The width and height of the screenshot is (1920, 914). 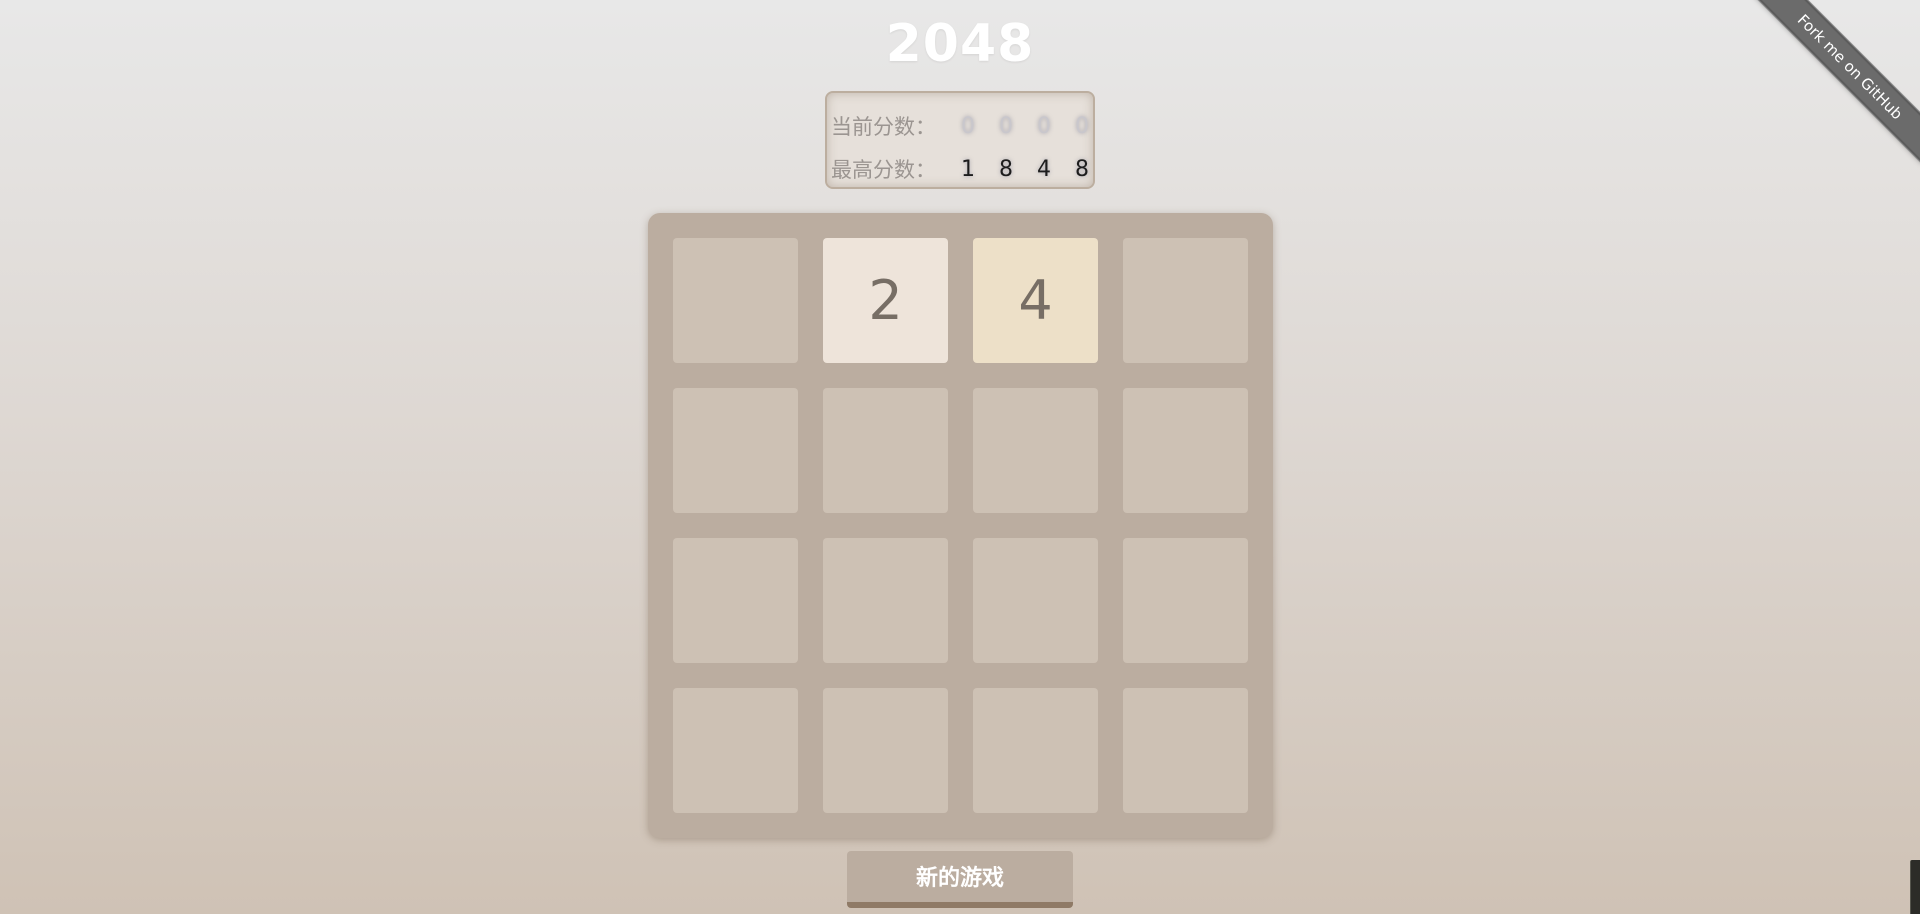 I want to click on fork-on-github-ribbon: Fork me on GitHub, so click(x=1837, y=81).